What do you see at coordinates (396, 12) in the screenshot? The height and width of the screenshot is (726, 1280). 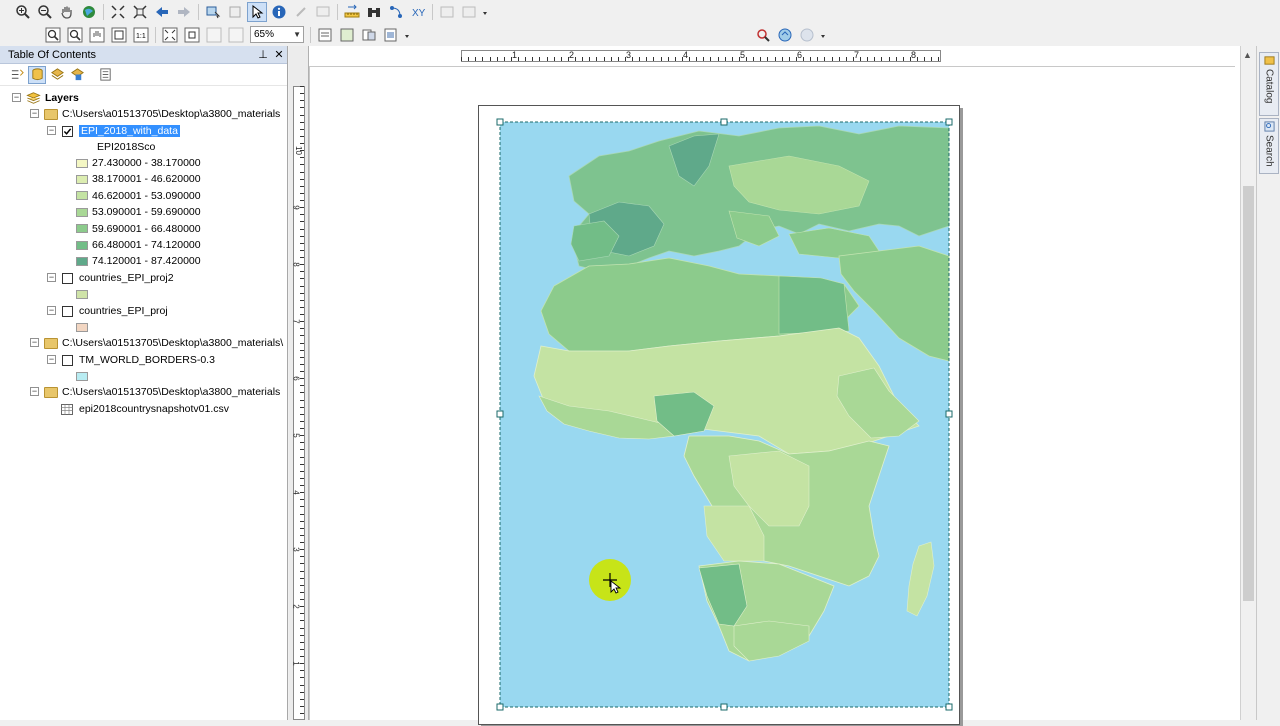 I see `find-route-icon` at bounding box center [396, 12].